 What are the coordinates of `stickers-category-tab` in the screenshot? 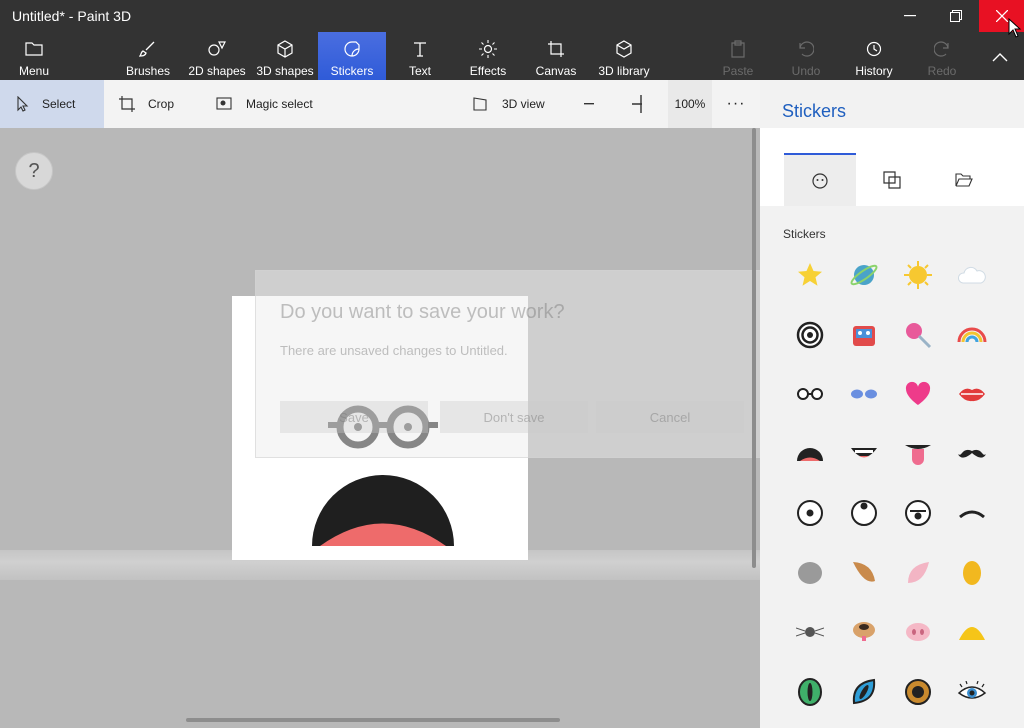 It's located at (820, 179).